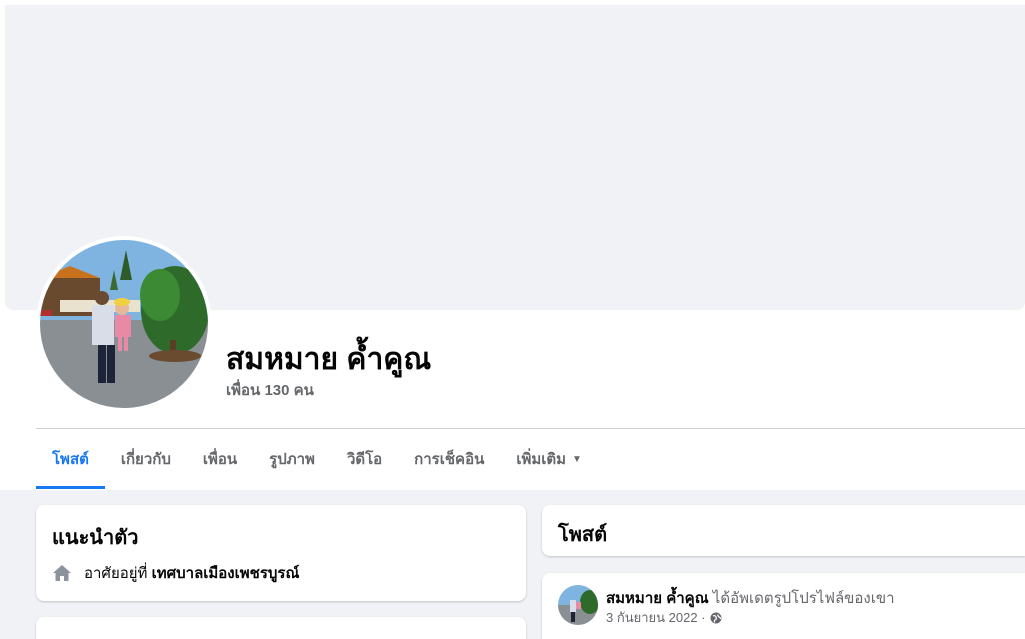 The height and width of the screenshot is (639, 1025). I want to click on tab-label: เกี่ยวกับ, so click(145, 459).